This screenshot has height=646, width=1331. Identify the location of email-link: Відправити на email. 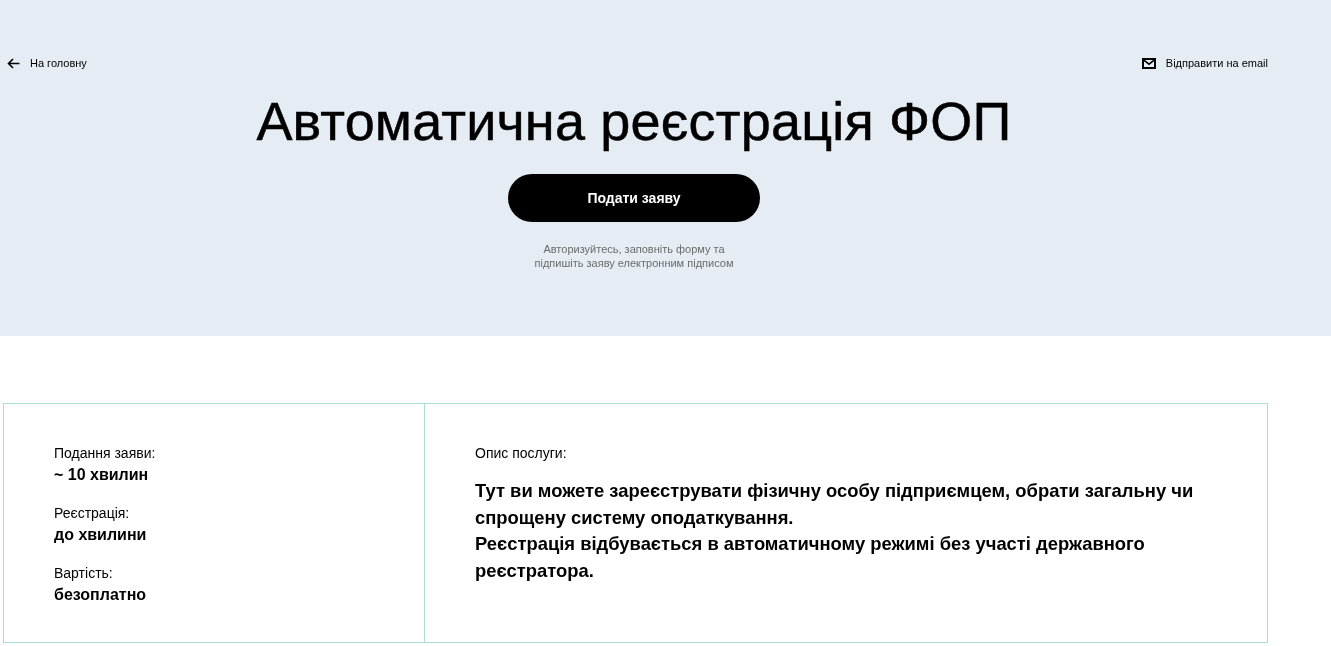
(1204, 63).